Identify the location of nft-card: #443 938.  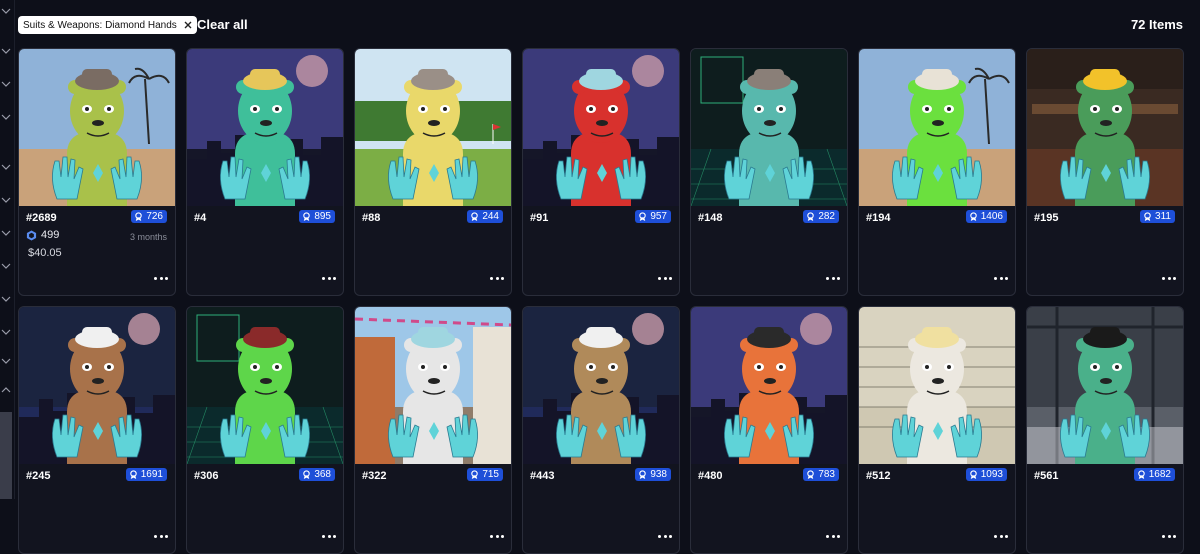
(601, 430).